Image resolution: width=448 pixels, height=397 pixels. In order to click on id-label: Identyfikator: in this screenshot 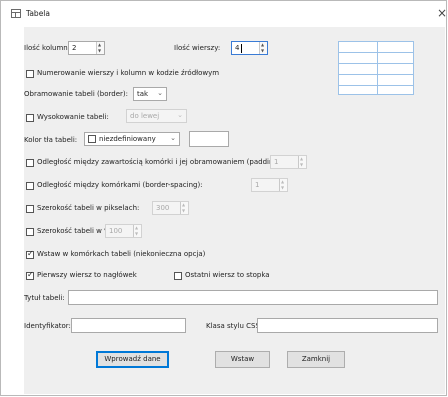, I will do `click(47, 326)`.